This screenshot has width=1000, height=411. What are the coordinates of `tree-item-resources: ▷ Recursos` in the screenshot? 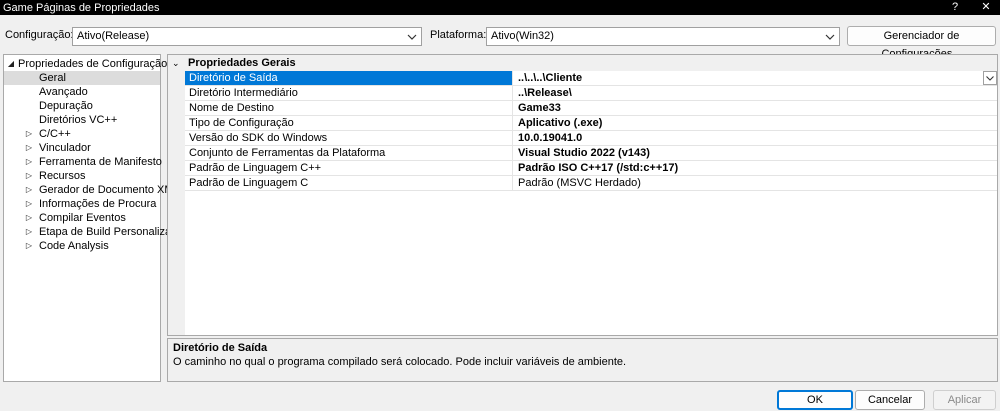 It's located at (82, 176).